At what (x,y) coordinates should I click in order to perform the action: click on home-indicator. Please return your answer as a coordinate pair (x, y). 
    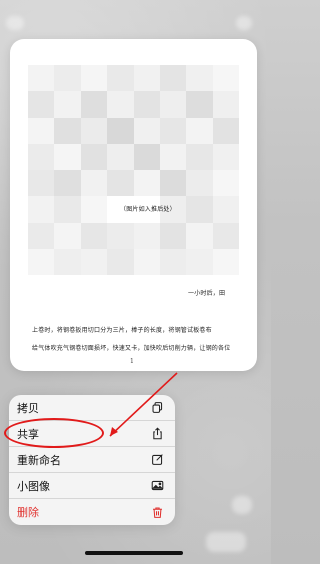
    Looking at the image, I should click on (134, 553).